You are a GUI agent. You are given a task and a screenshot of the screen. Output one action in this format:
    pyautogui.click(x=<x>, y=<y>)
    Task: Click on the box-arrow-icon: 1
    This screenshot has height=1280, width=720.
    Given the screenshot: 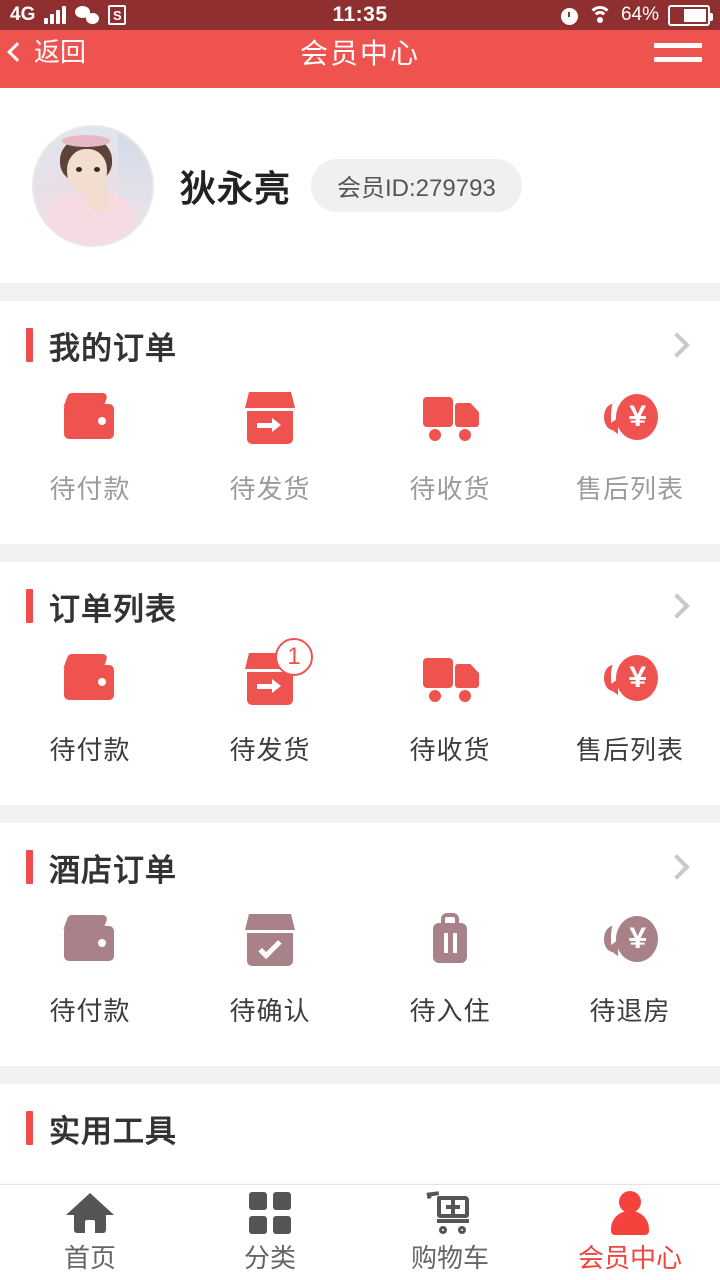 What is the action you would take?
    pyautogui.click(x=276, y=673)
    